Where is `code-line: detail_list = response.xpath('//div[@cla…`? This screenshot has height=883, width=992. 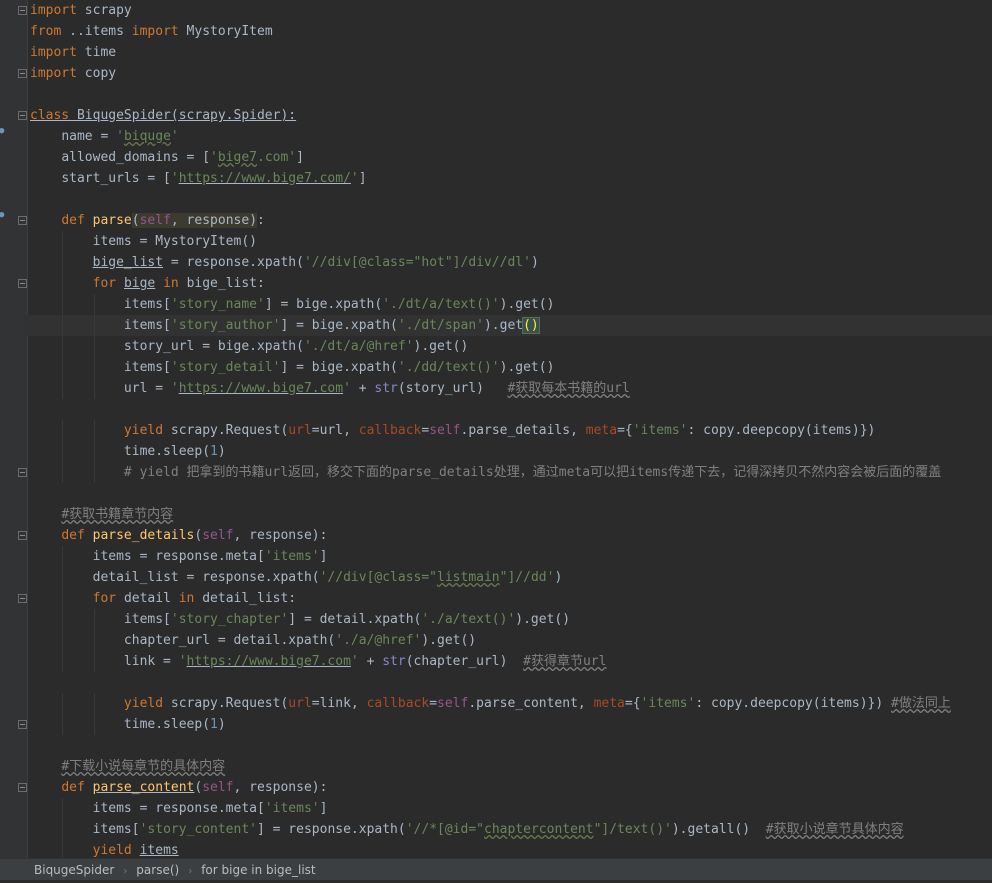 code-line: detail_list = response.xpath('//div[@cla… is located at coordinates (511, 577).